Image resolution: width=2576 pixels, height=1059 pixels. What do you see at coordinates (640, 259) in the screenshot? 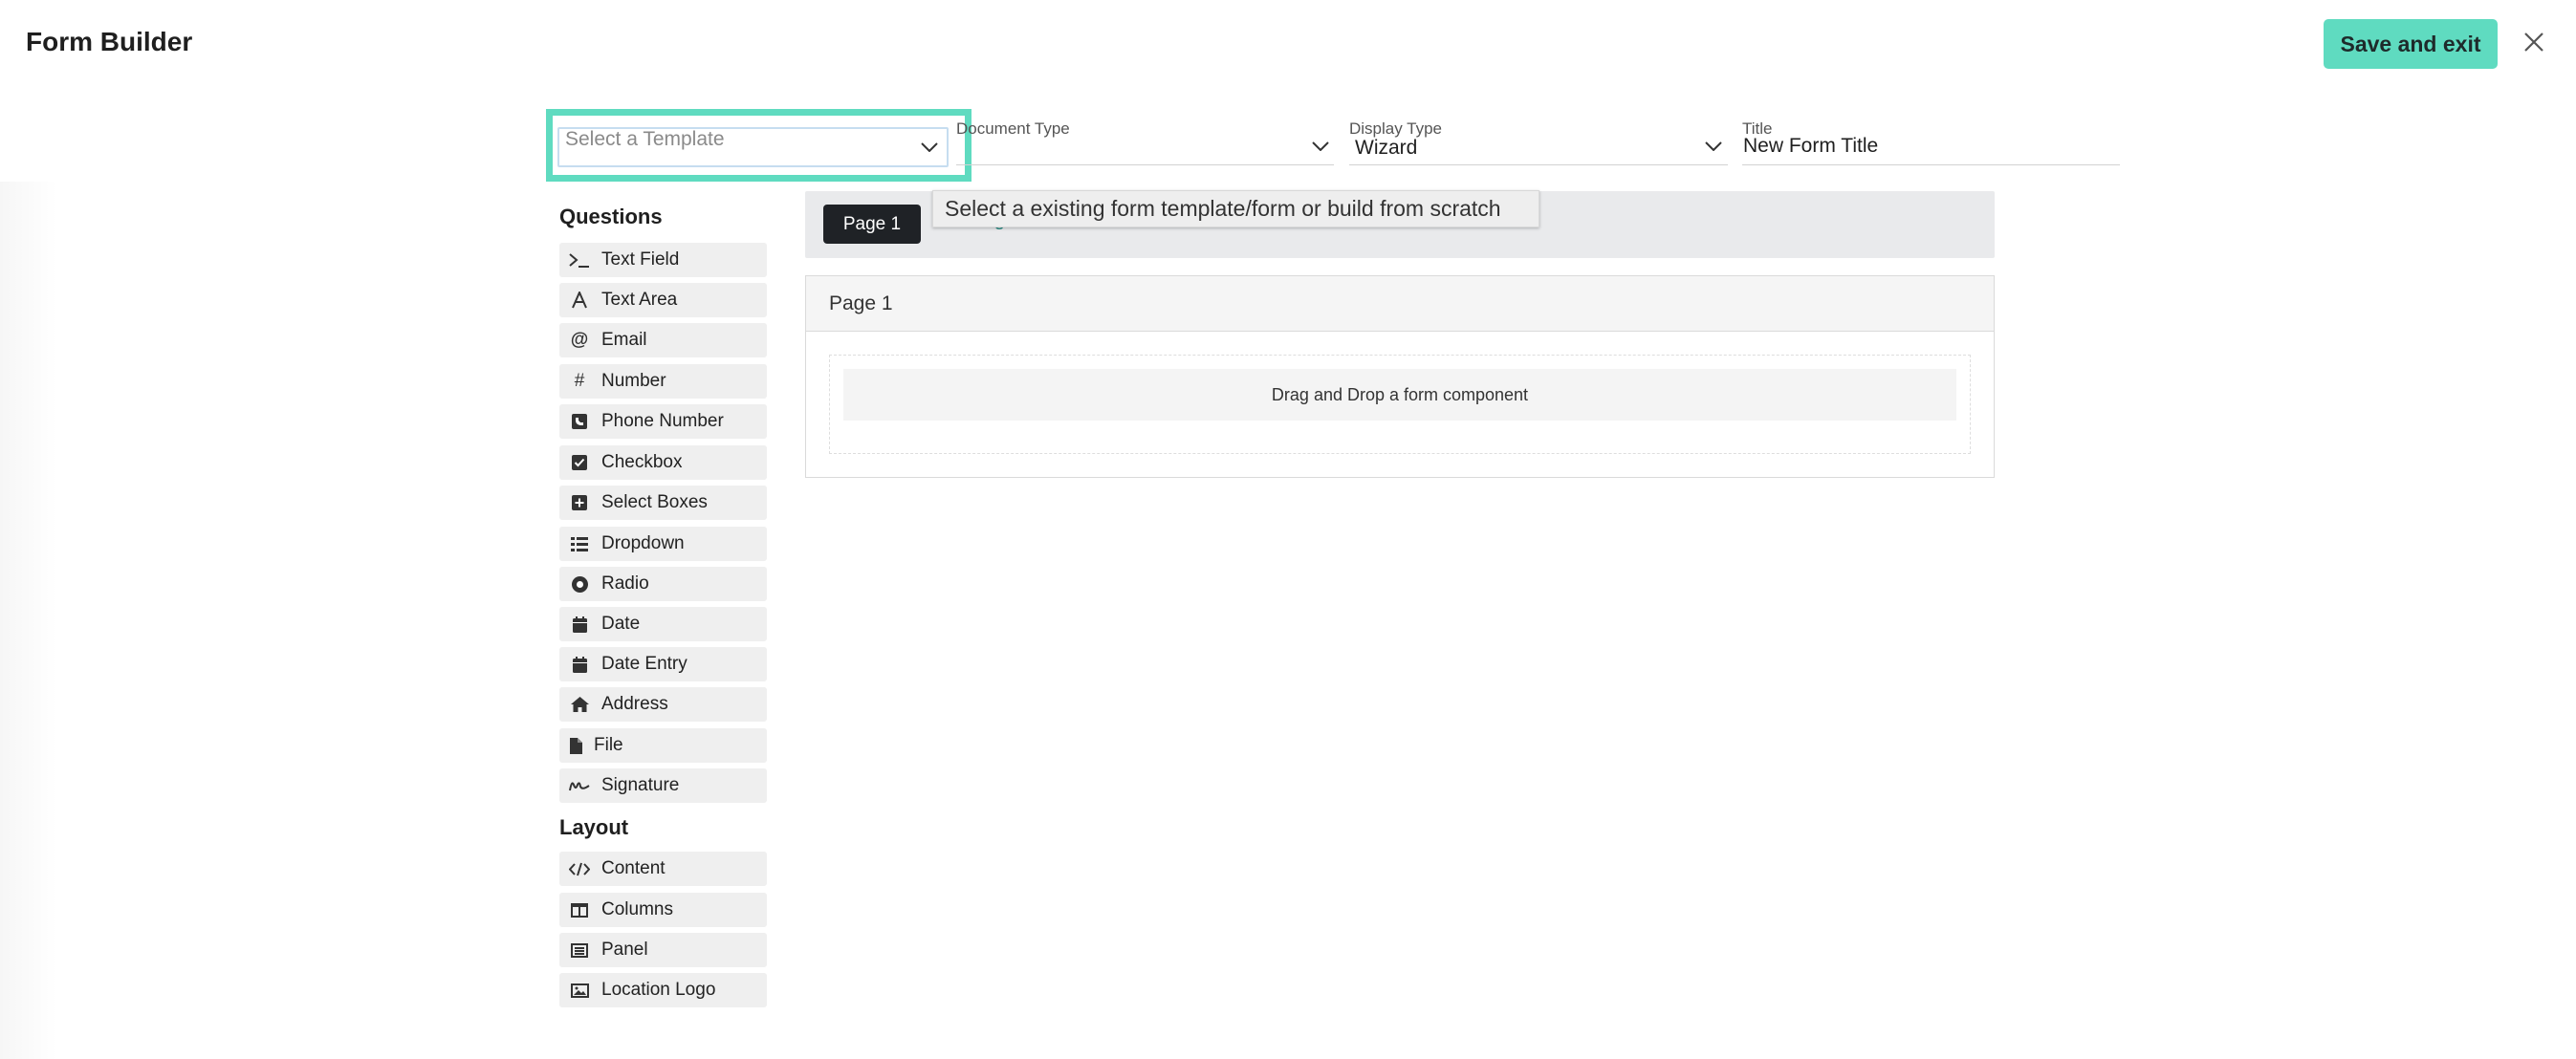
I see `component-label: Text Field` at bounding box center [640, 259].